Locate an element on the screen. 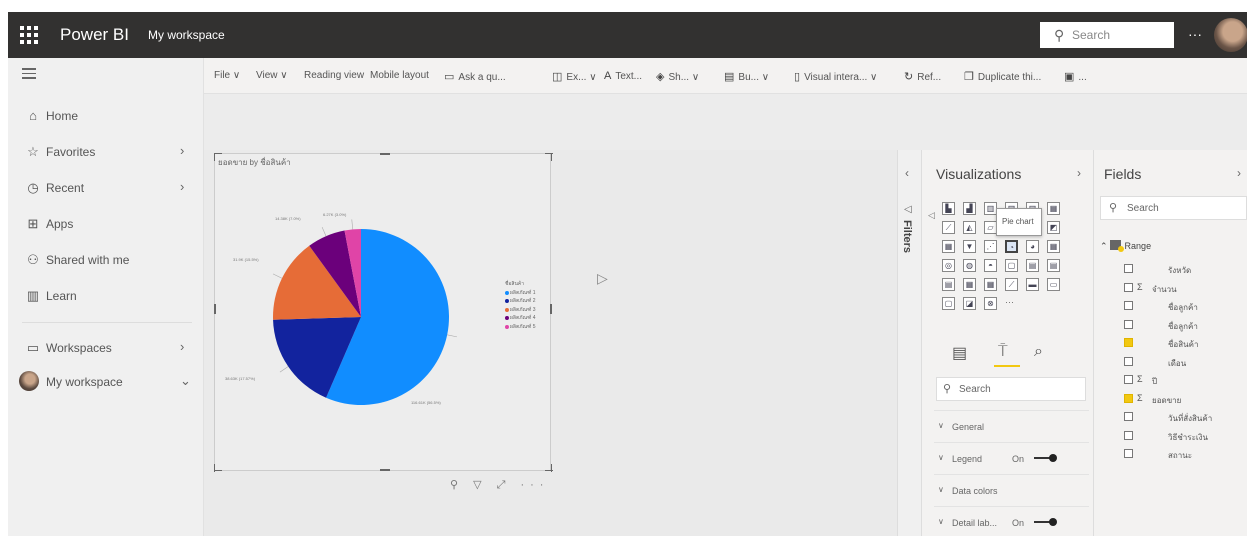 The width and height of the screenshot is (1247, 536). field-item: ชื่อสินค้า is located at coordinates (1184, 343).